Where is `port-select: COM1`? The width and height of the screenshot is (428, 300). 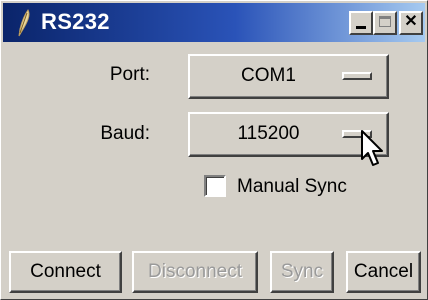 port-select: COM1 is located at coordinates (288, 76).